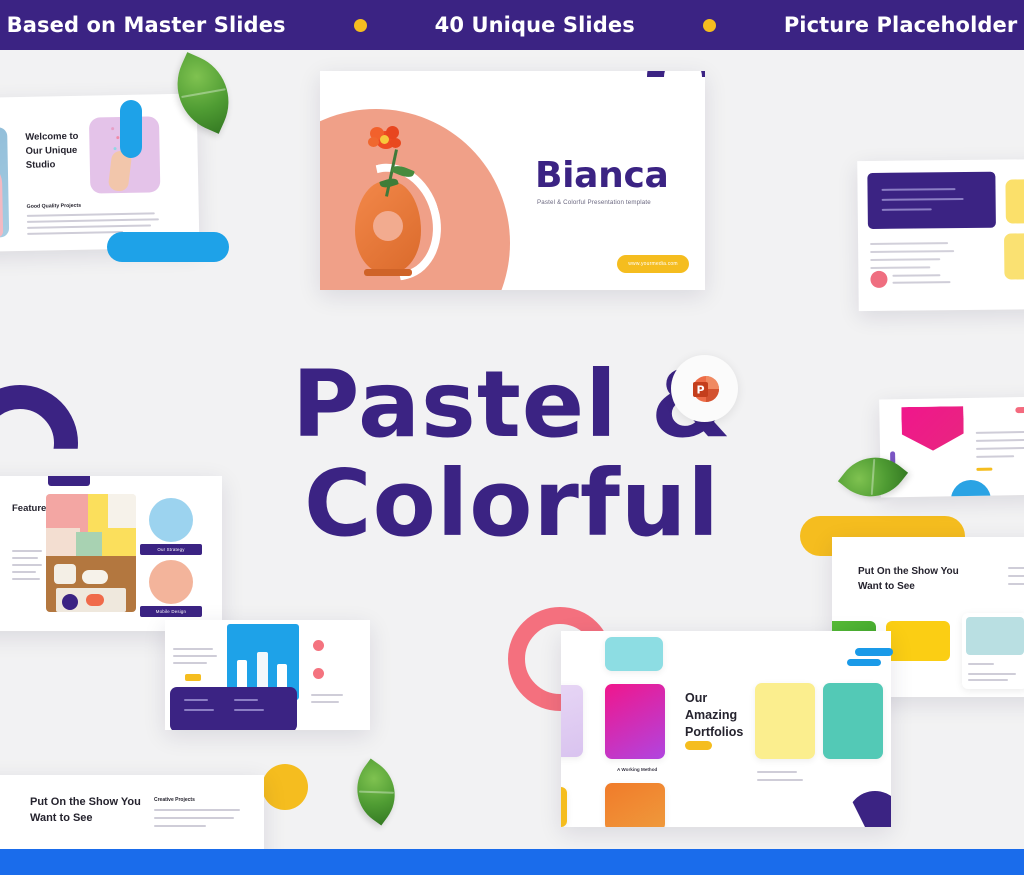 The height and width of the screenshot is (875, 1024). Describe the element at coordinates (512, 862) in the screenshot. I see `bottom-accent-bar` at that location.